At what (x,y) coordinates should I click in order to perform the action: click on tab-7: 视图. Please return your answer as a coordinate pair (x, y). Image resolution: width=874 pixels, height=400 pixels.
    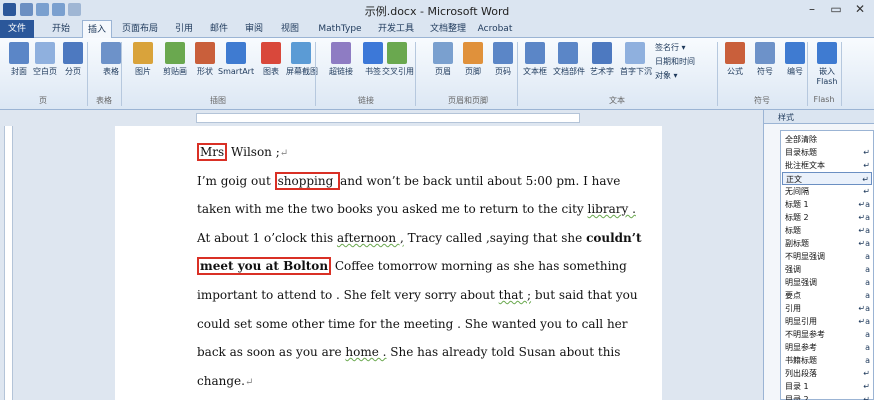
    Looking at the image, I should click on (290, 29).